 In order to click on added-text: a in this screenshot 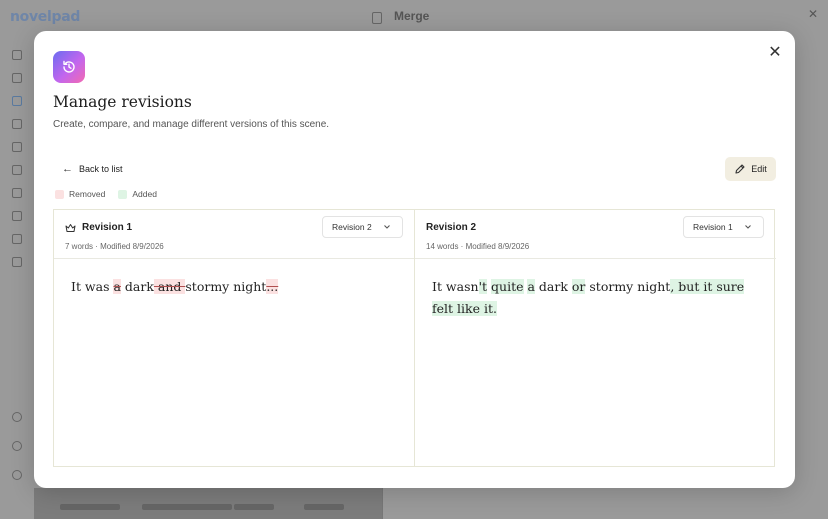, I will do `click(531, 286)`.